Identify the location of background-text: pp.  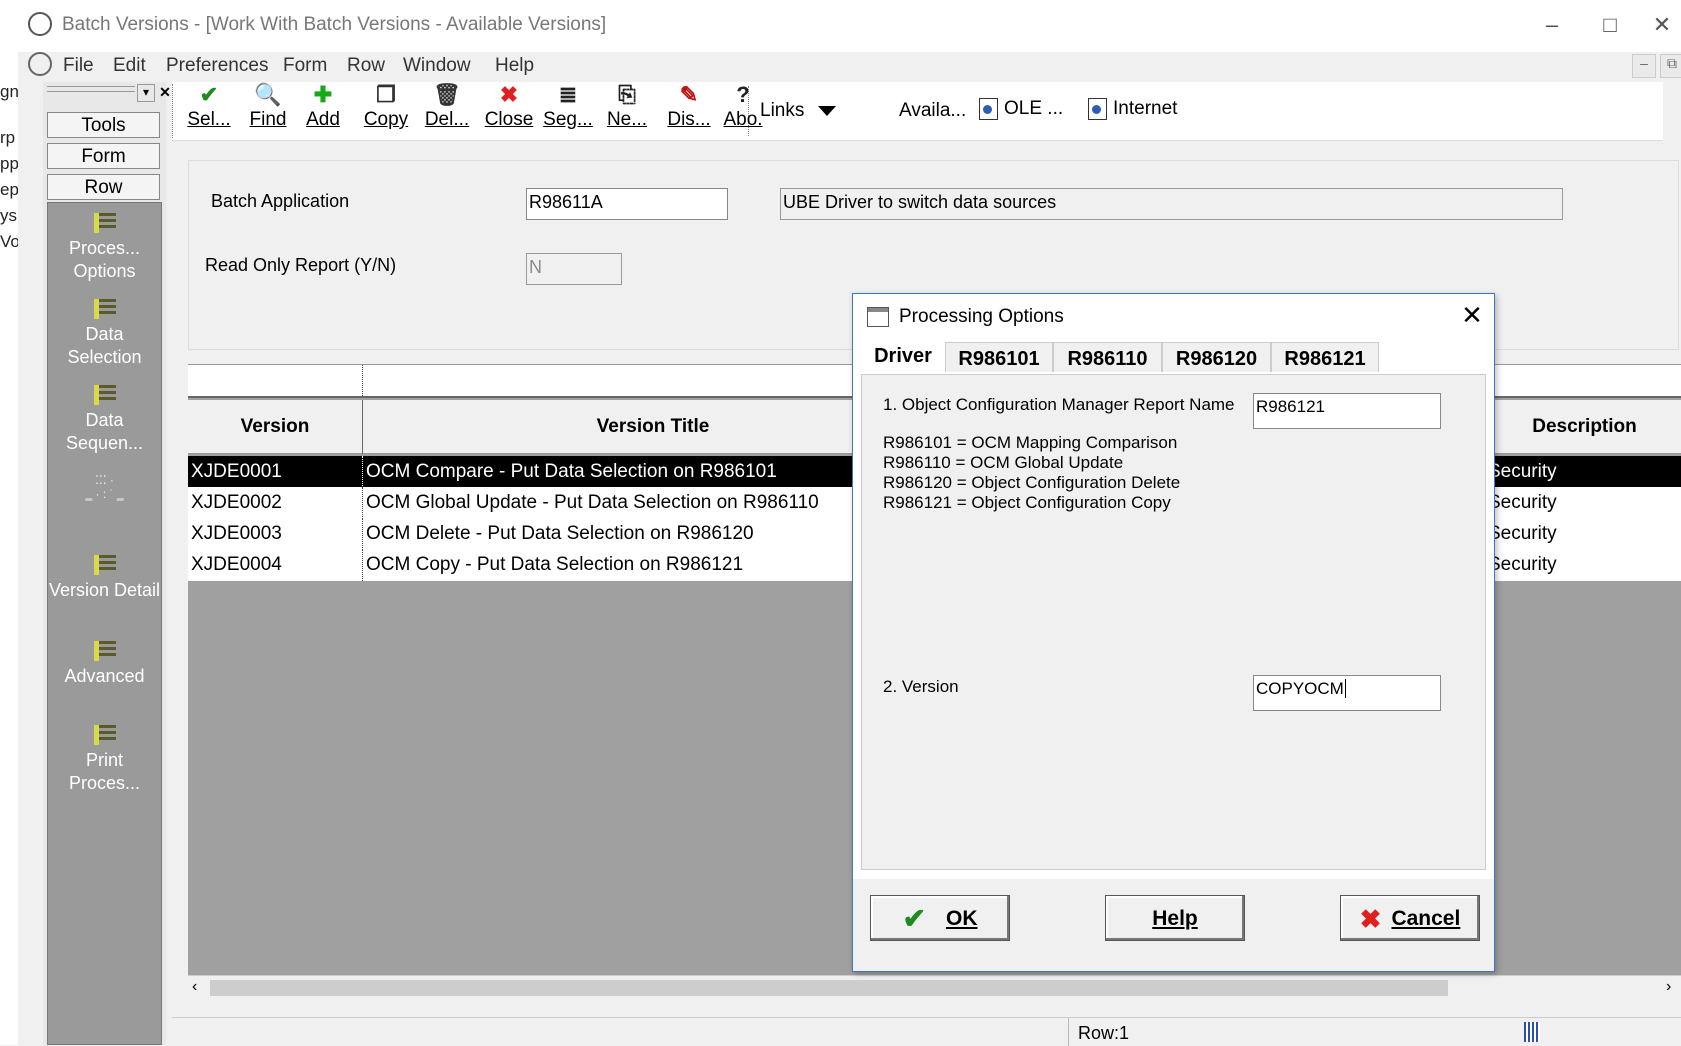
(9, 163).